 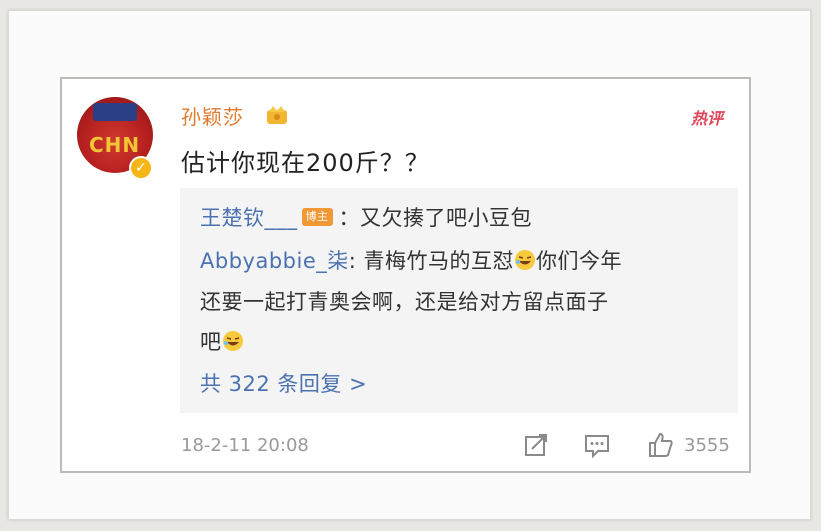 I want to click on flag-graphic, so click(x=115, y=112).